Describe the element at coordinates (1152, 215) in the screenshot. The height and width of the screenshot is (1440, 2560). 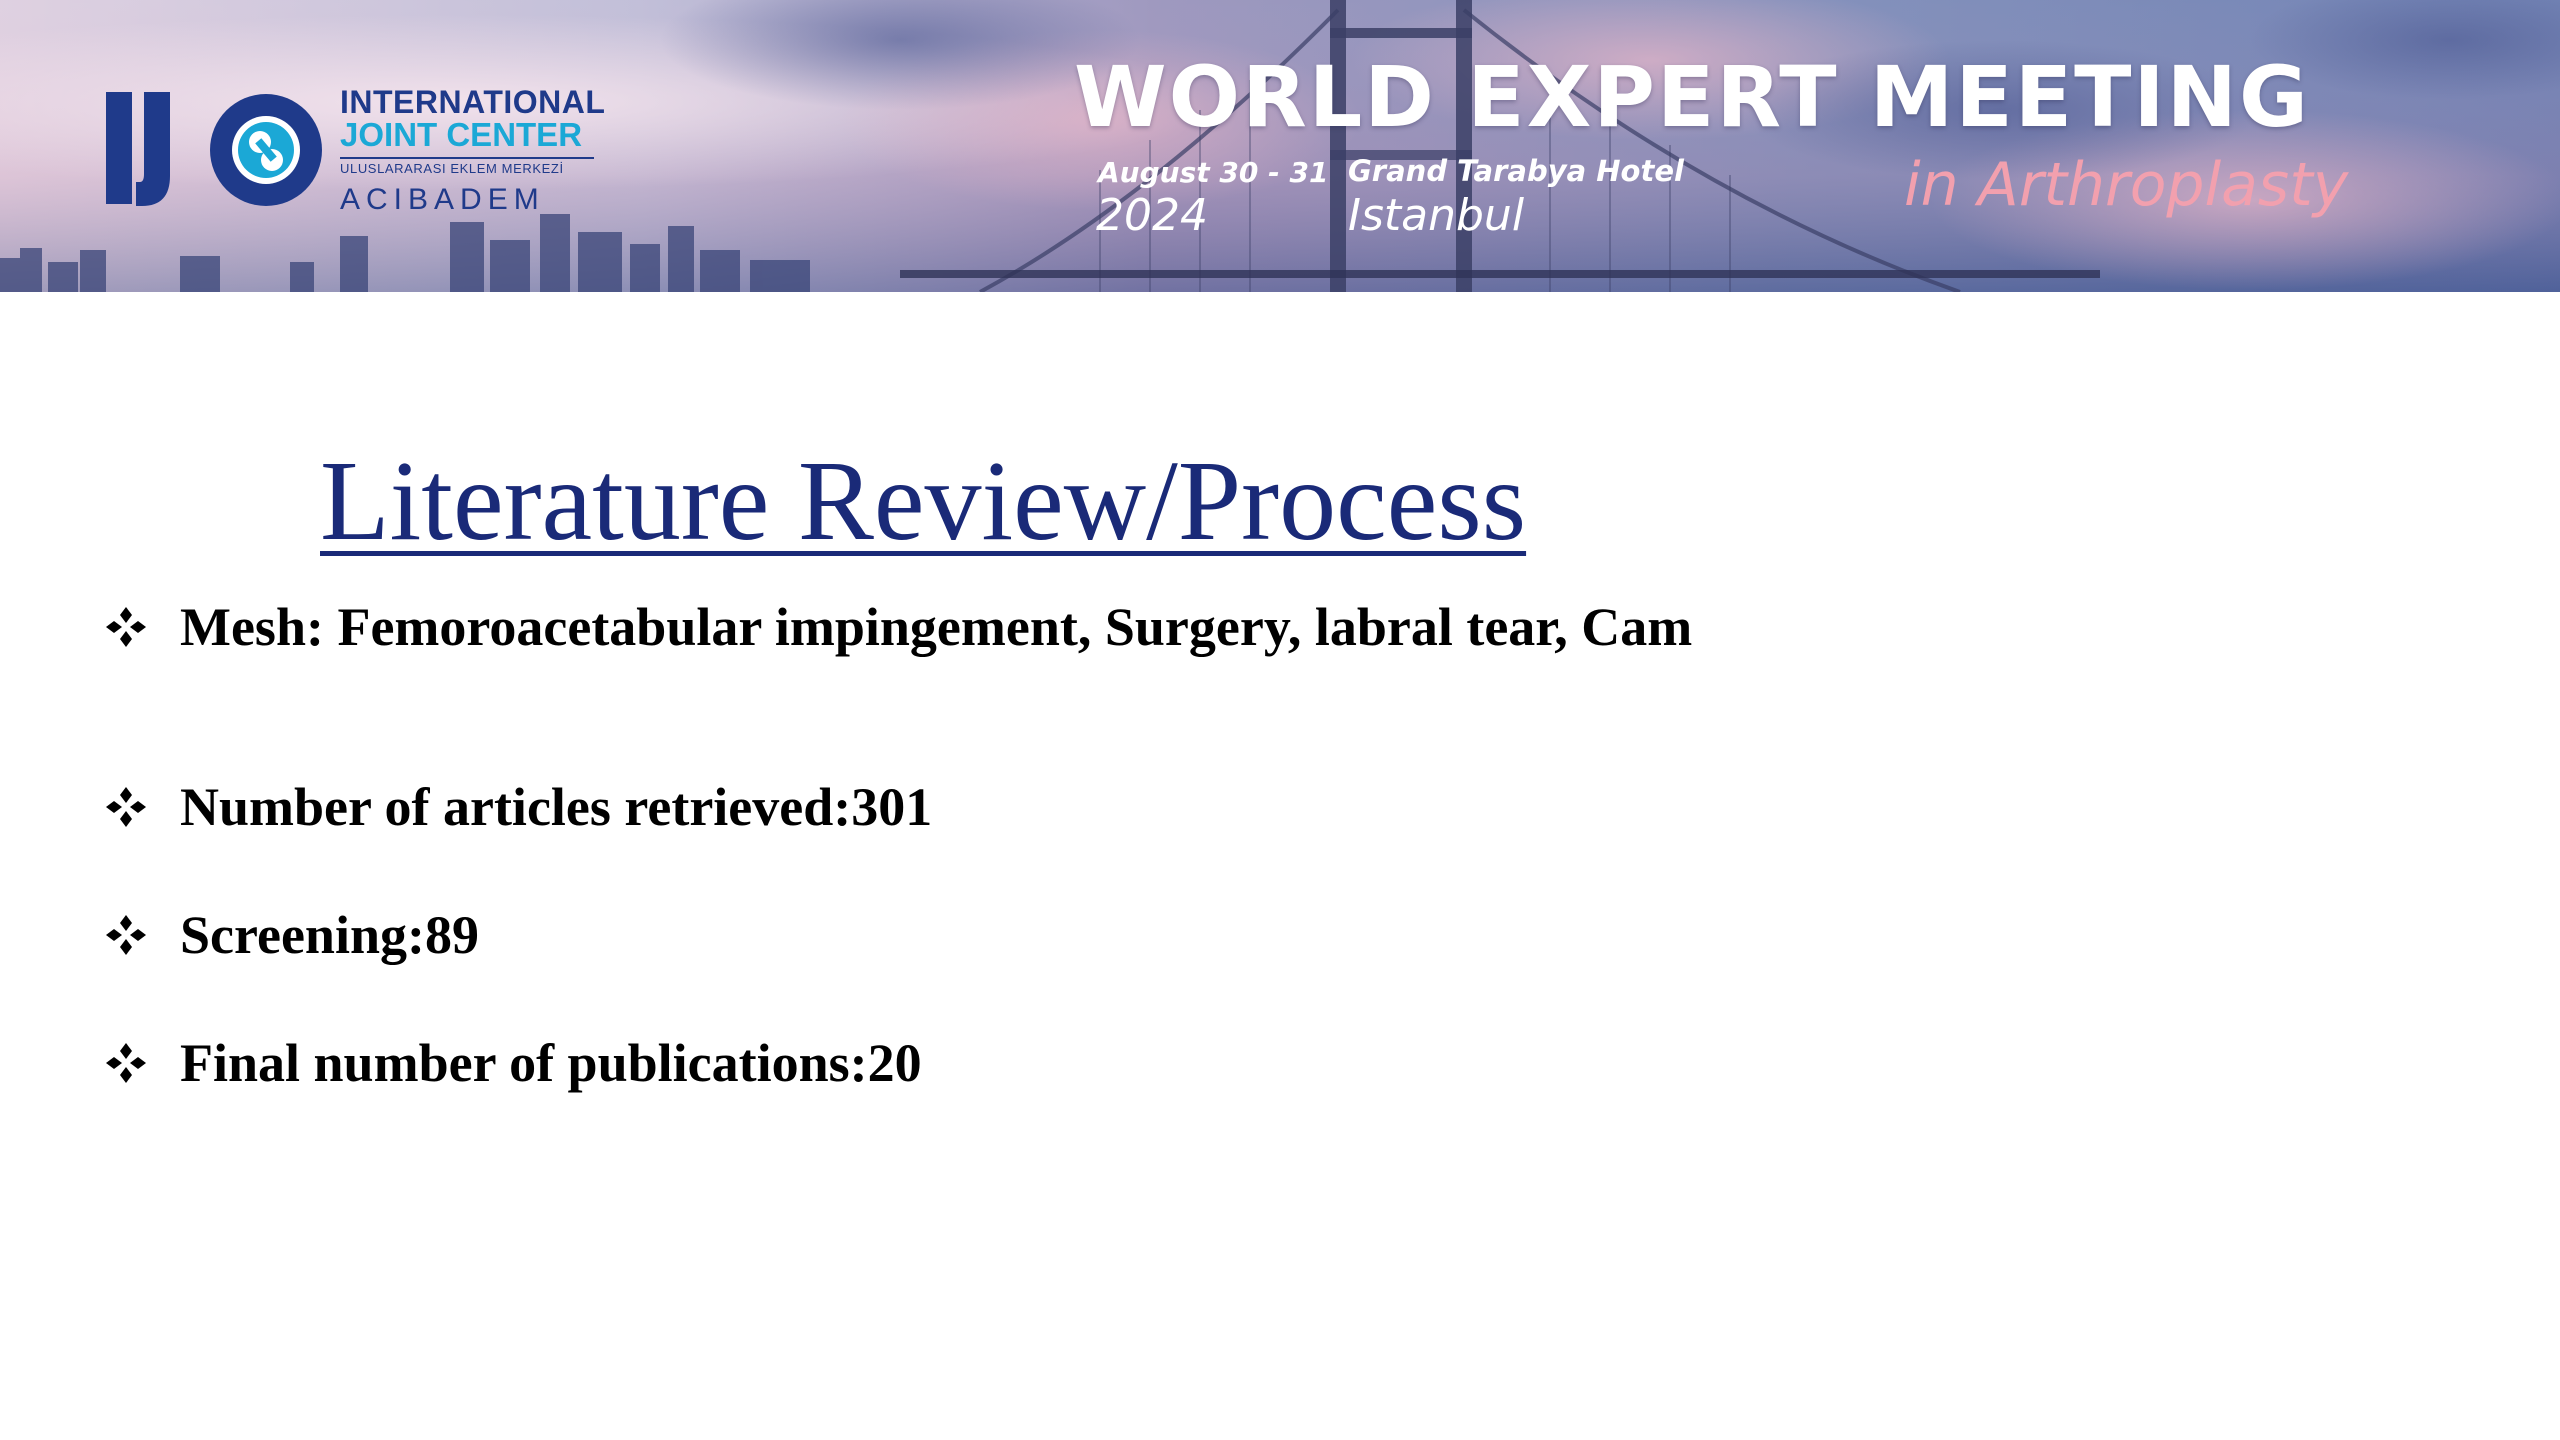
I see `event-year: 2024` at that location.